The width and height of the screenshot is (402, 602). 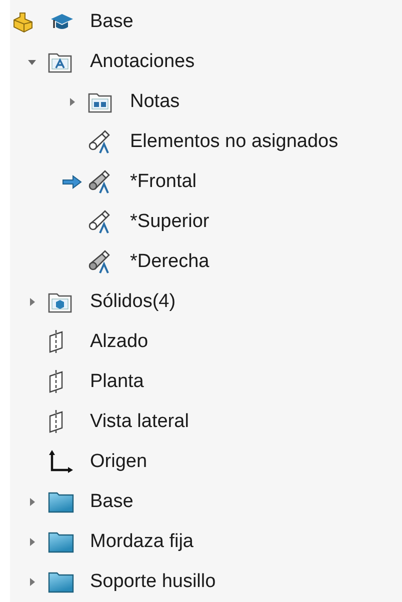 I want to click on annotations-folder-icon, so click(x=60, y=62).